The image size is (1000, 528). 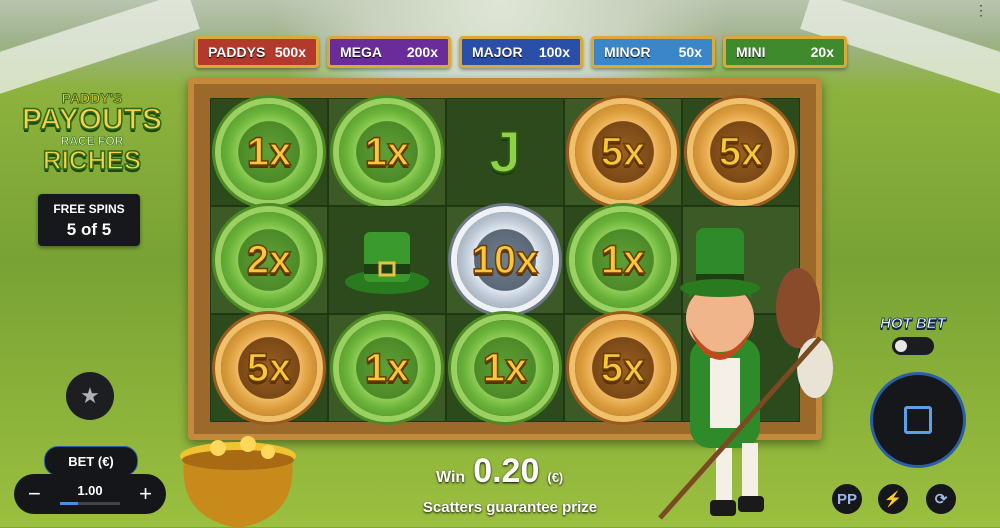 I want to click on reel-cell: 10x, so click(x=505, y=260).